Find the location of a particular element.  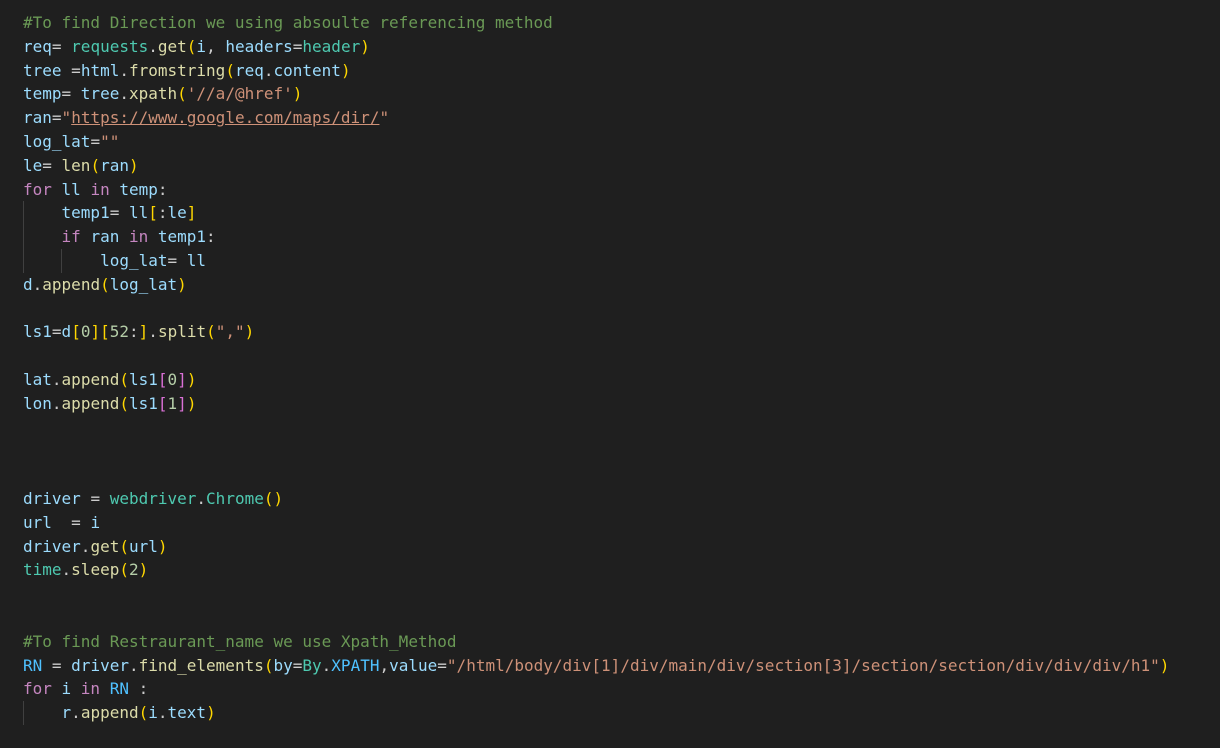

code-line: temp= tree.xpath('//a/@href') is located at coordinates (621, 94).